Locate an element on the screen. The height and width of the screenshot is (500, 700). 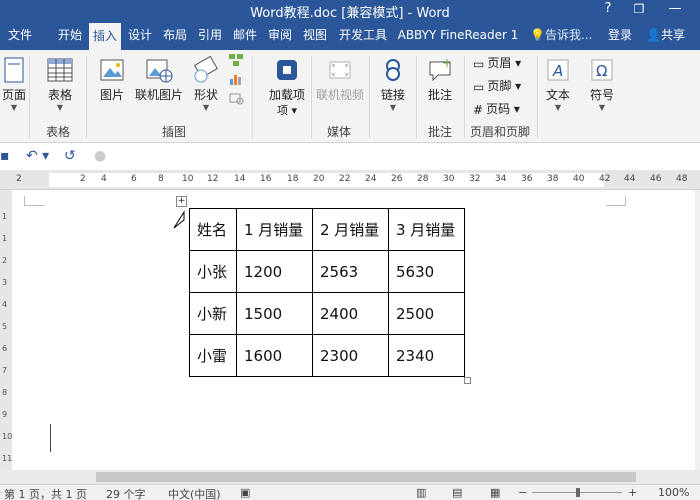
text-label: 文本 is located at coordinates (557, 95).